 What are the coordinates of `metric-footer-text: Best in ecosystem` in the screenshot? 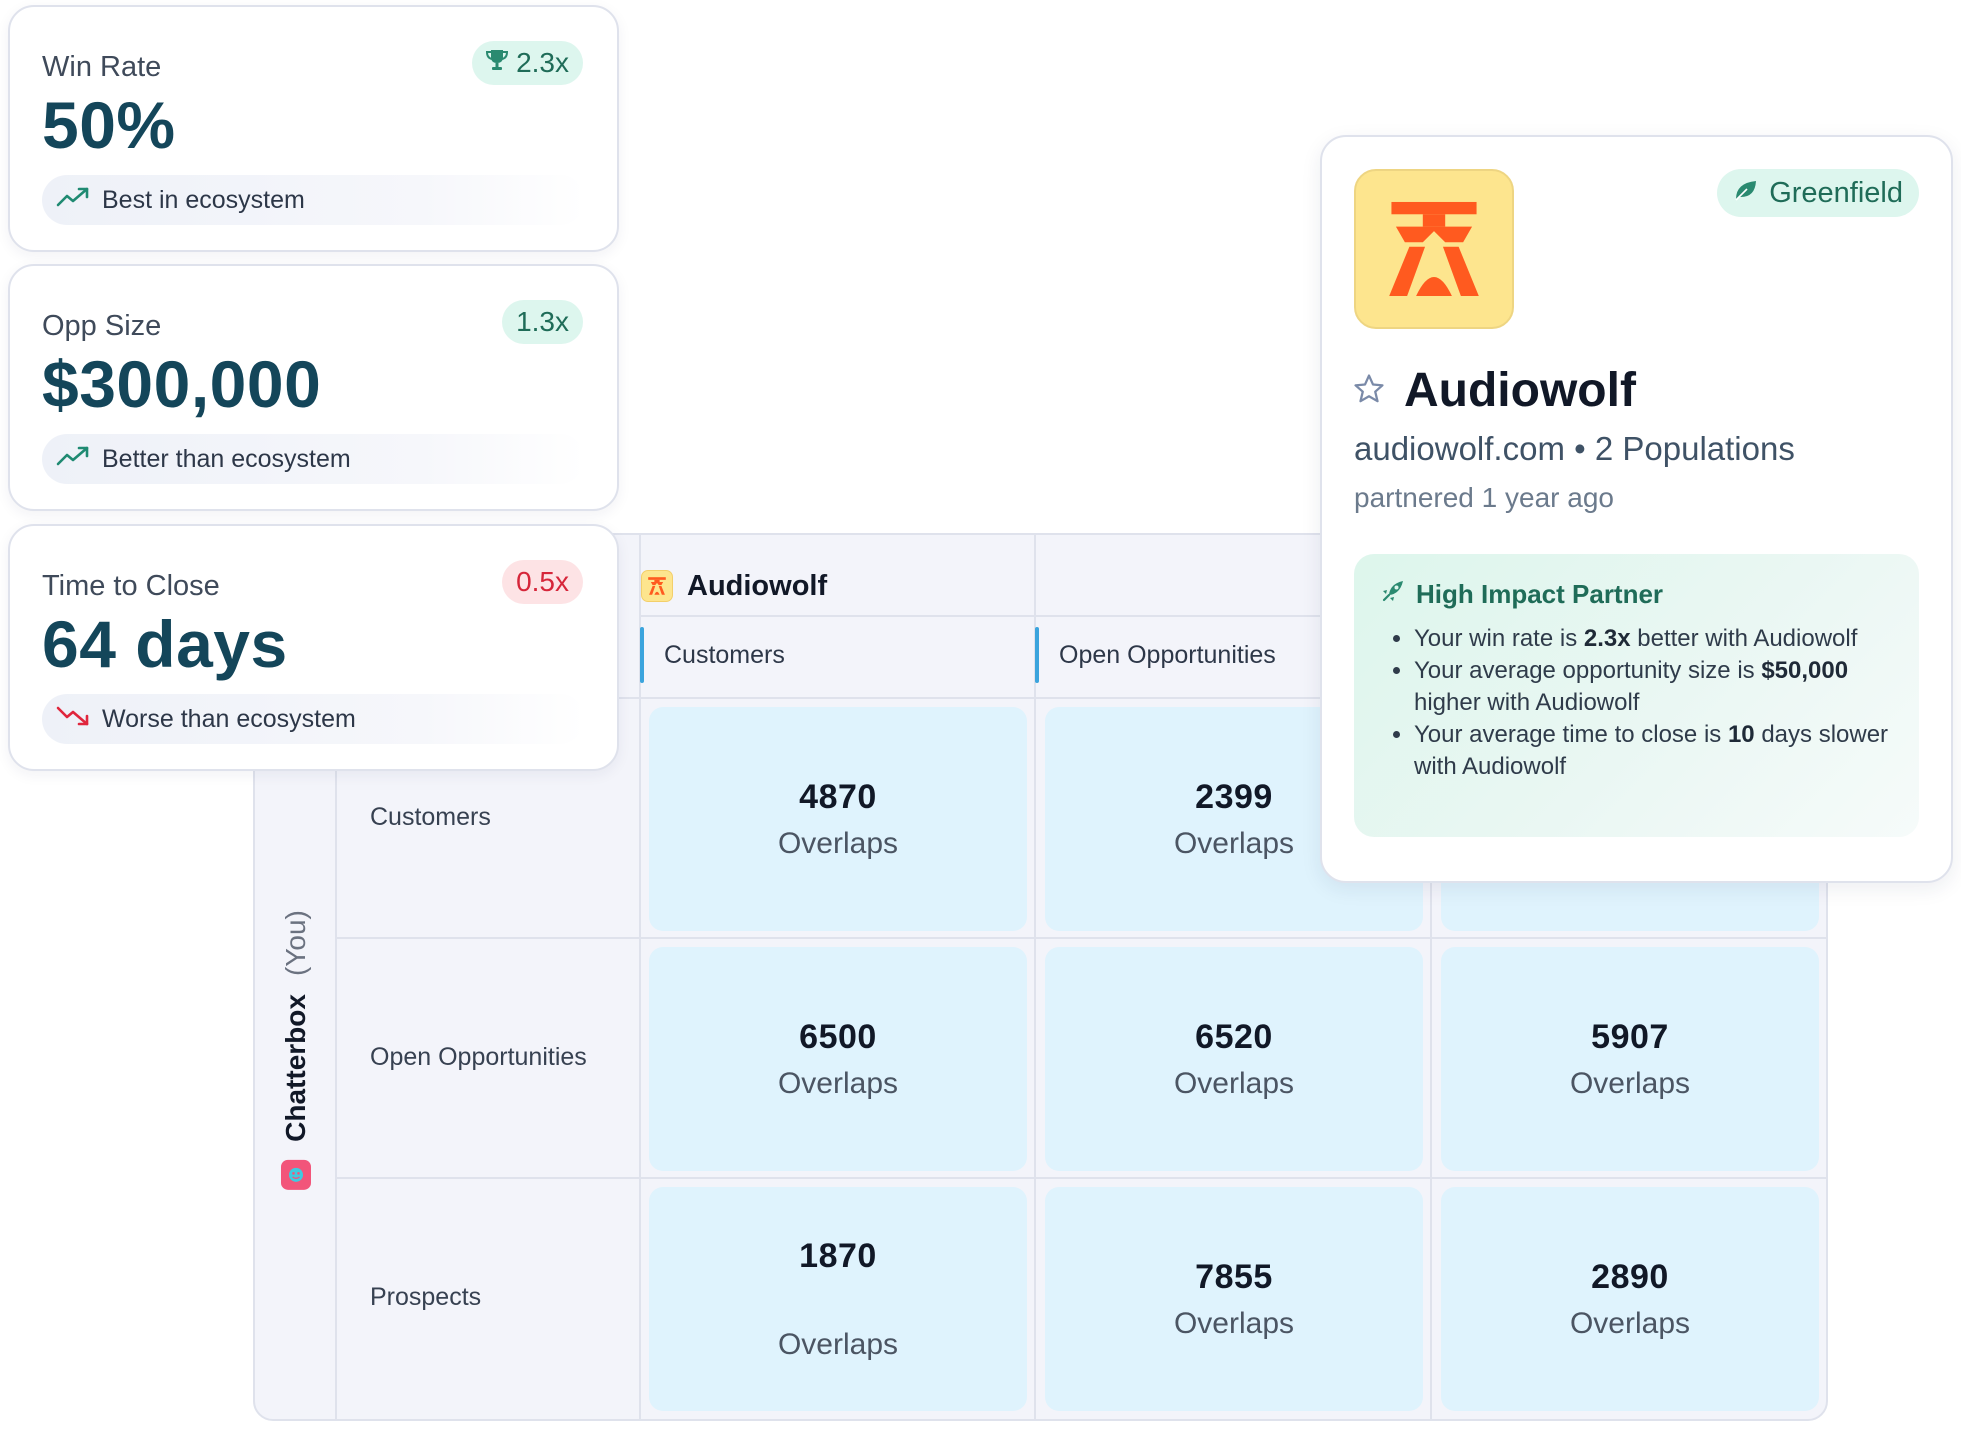 It's located at (203, 199).